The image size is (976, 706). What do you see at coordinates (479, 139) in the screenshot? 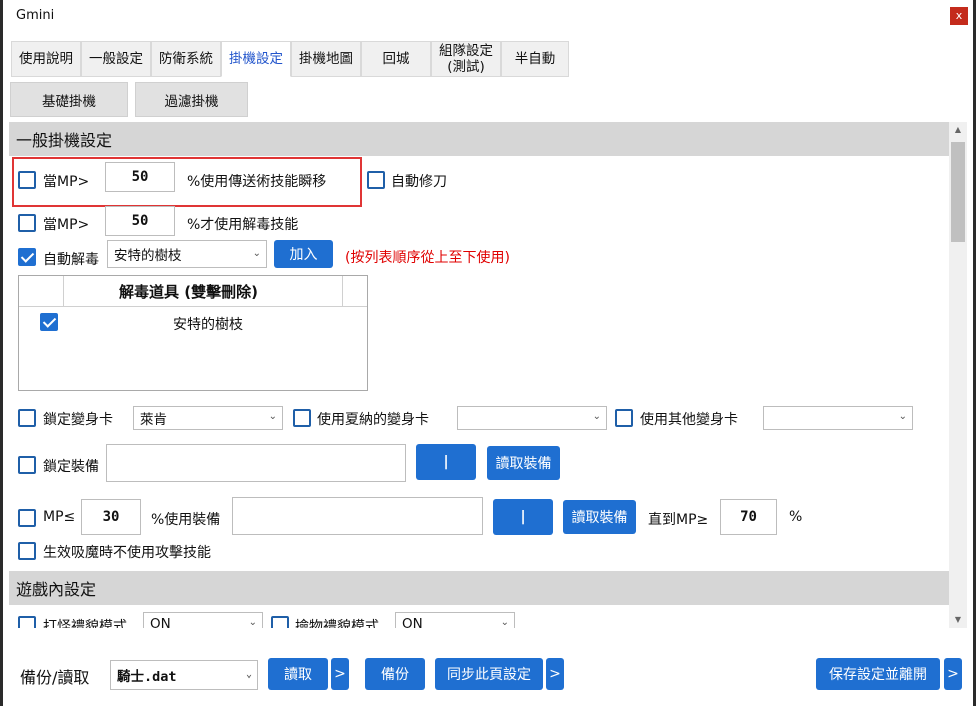
I see `section-general-title: 一般掛機設定` at bounding box center [479, 139].